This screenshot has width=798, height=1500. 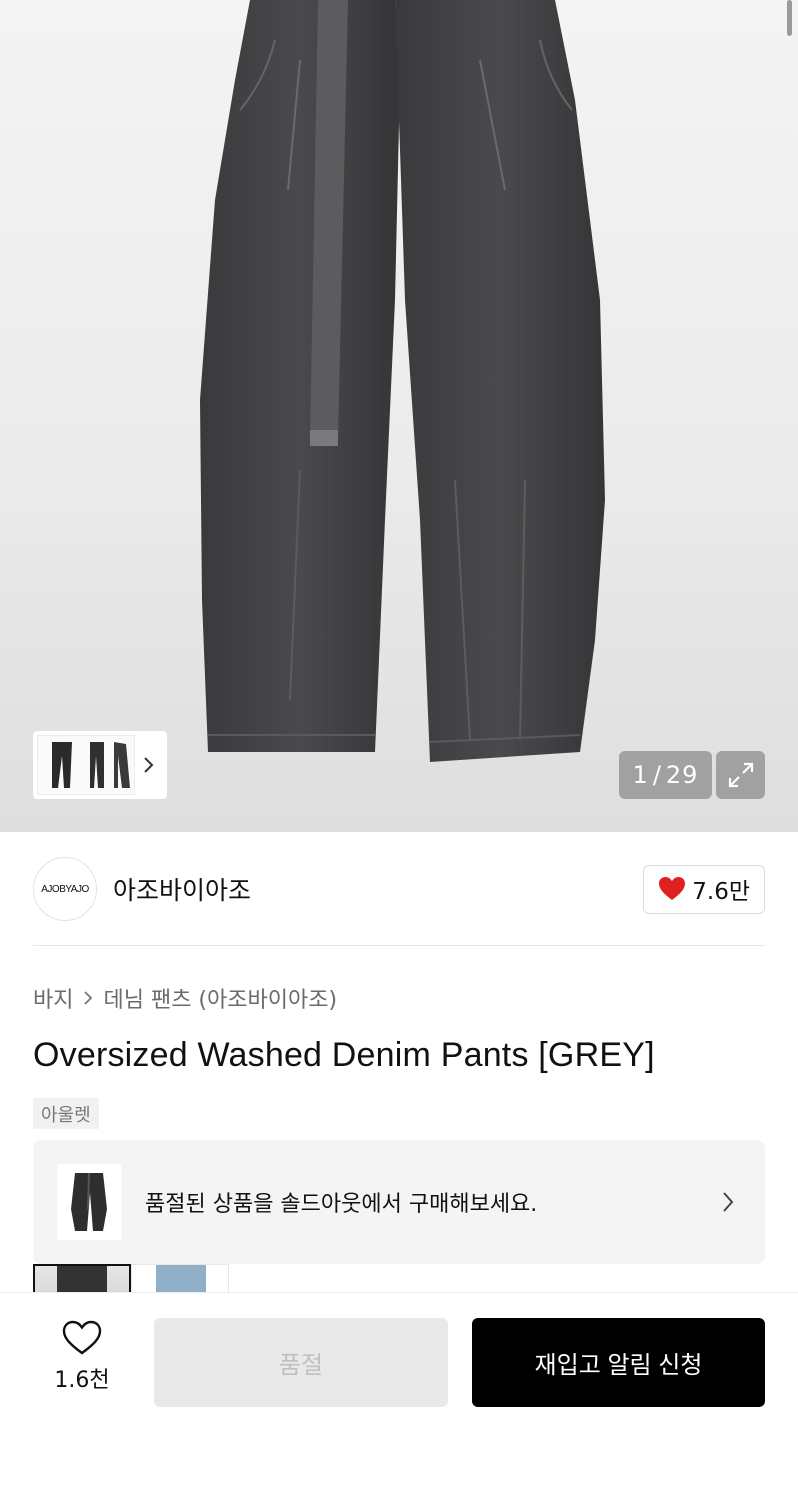 I want to click on pants-thumbnail-image, so click(x=89, y=1202).